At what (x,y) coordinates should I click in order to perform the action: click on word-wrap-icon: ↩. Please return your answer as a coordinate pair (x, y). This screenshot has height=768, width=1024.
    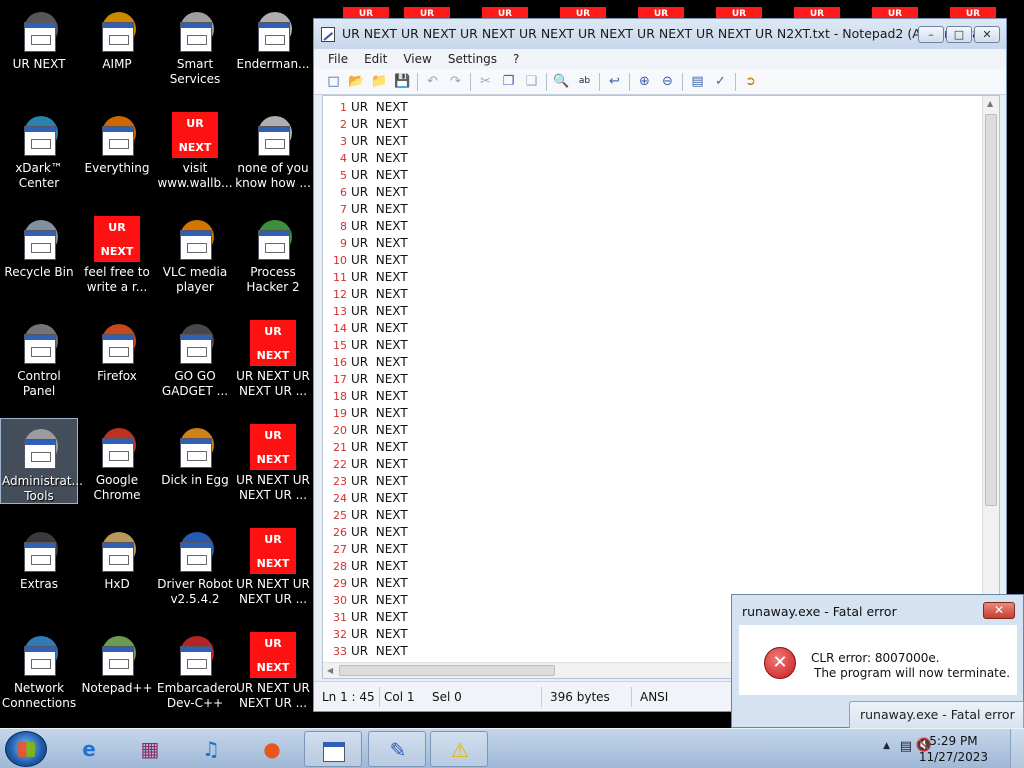
    Looking at the image, I should click on (614, 81).